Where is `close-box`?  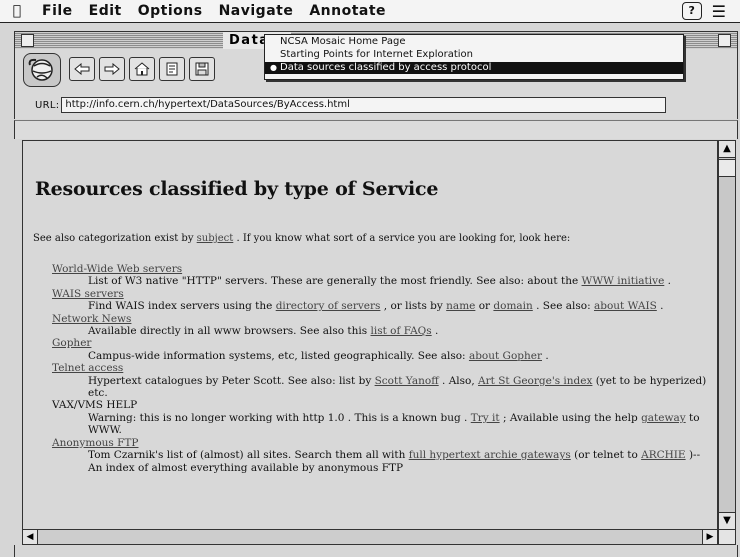
close-box is located at coordinates (27, 40).